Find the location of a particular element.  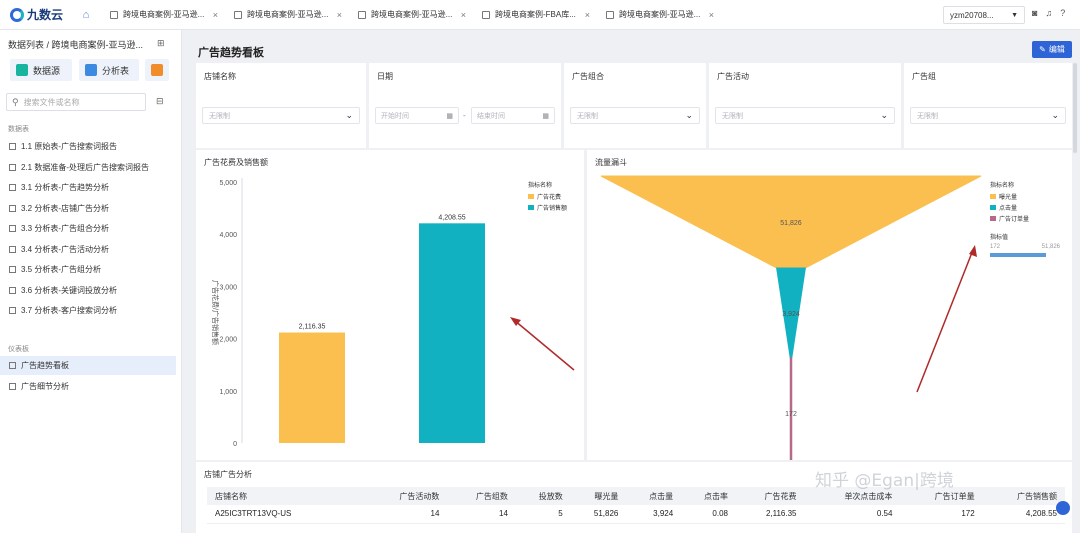

sidebar-item-label: 2.1 数据准备-处理后广告搜索词报告 is located at coordinates (85, 167).